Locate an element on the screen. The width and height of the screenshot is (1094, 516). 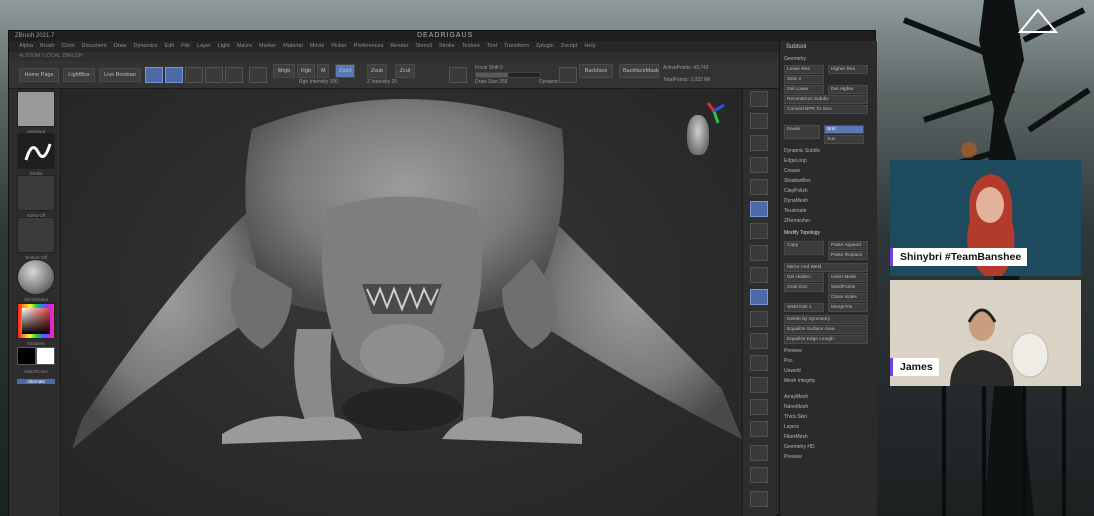
arraymesh-header: ArrayMesh is located at coordinates (796, 397).